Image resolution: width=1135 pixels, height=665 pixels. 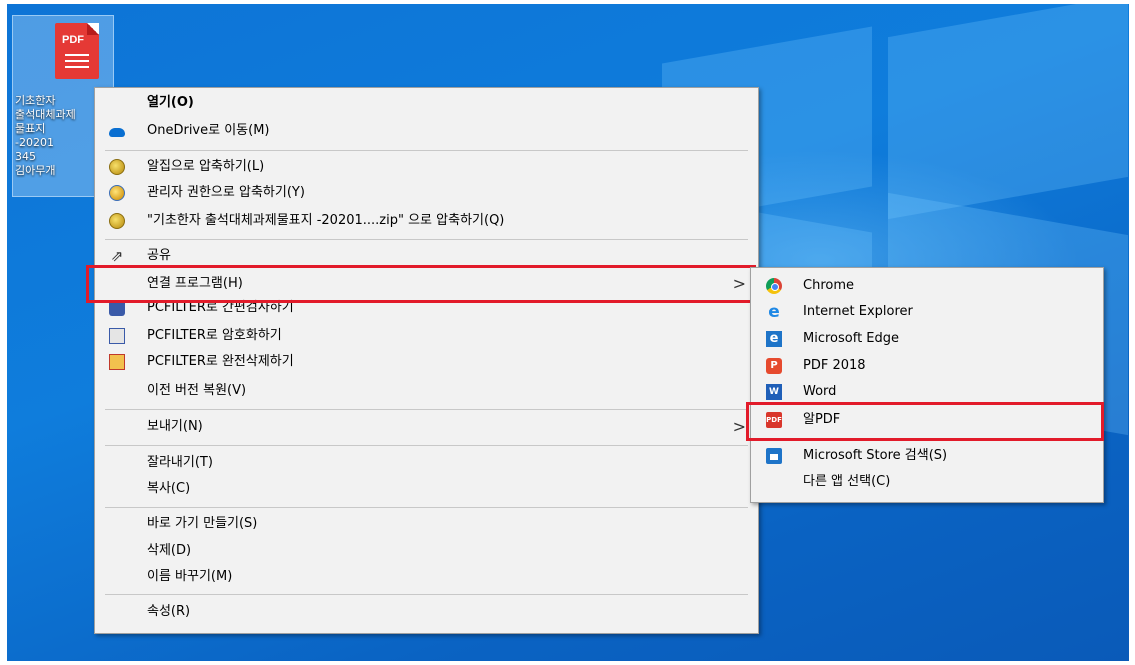 I want to click on pcfilter-encrypt-icon, so click(x=117, y=336).